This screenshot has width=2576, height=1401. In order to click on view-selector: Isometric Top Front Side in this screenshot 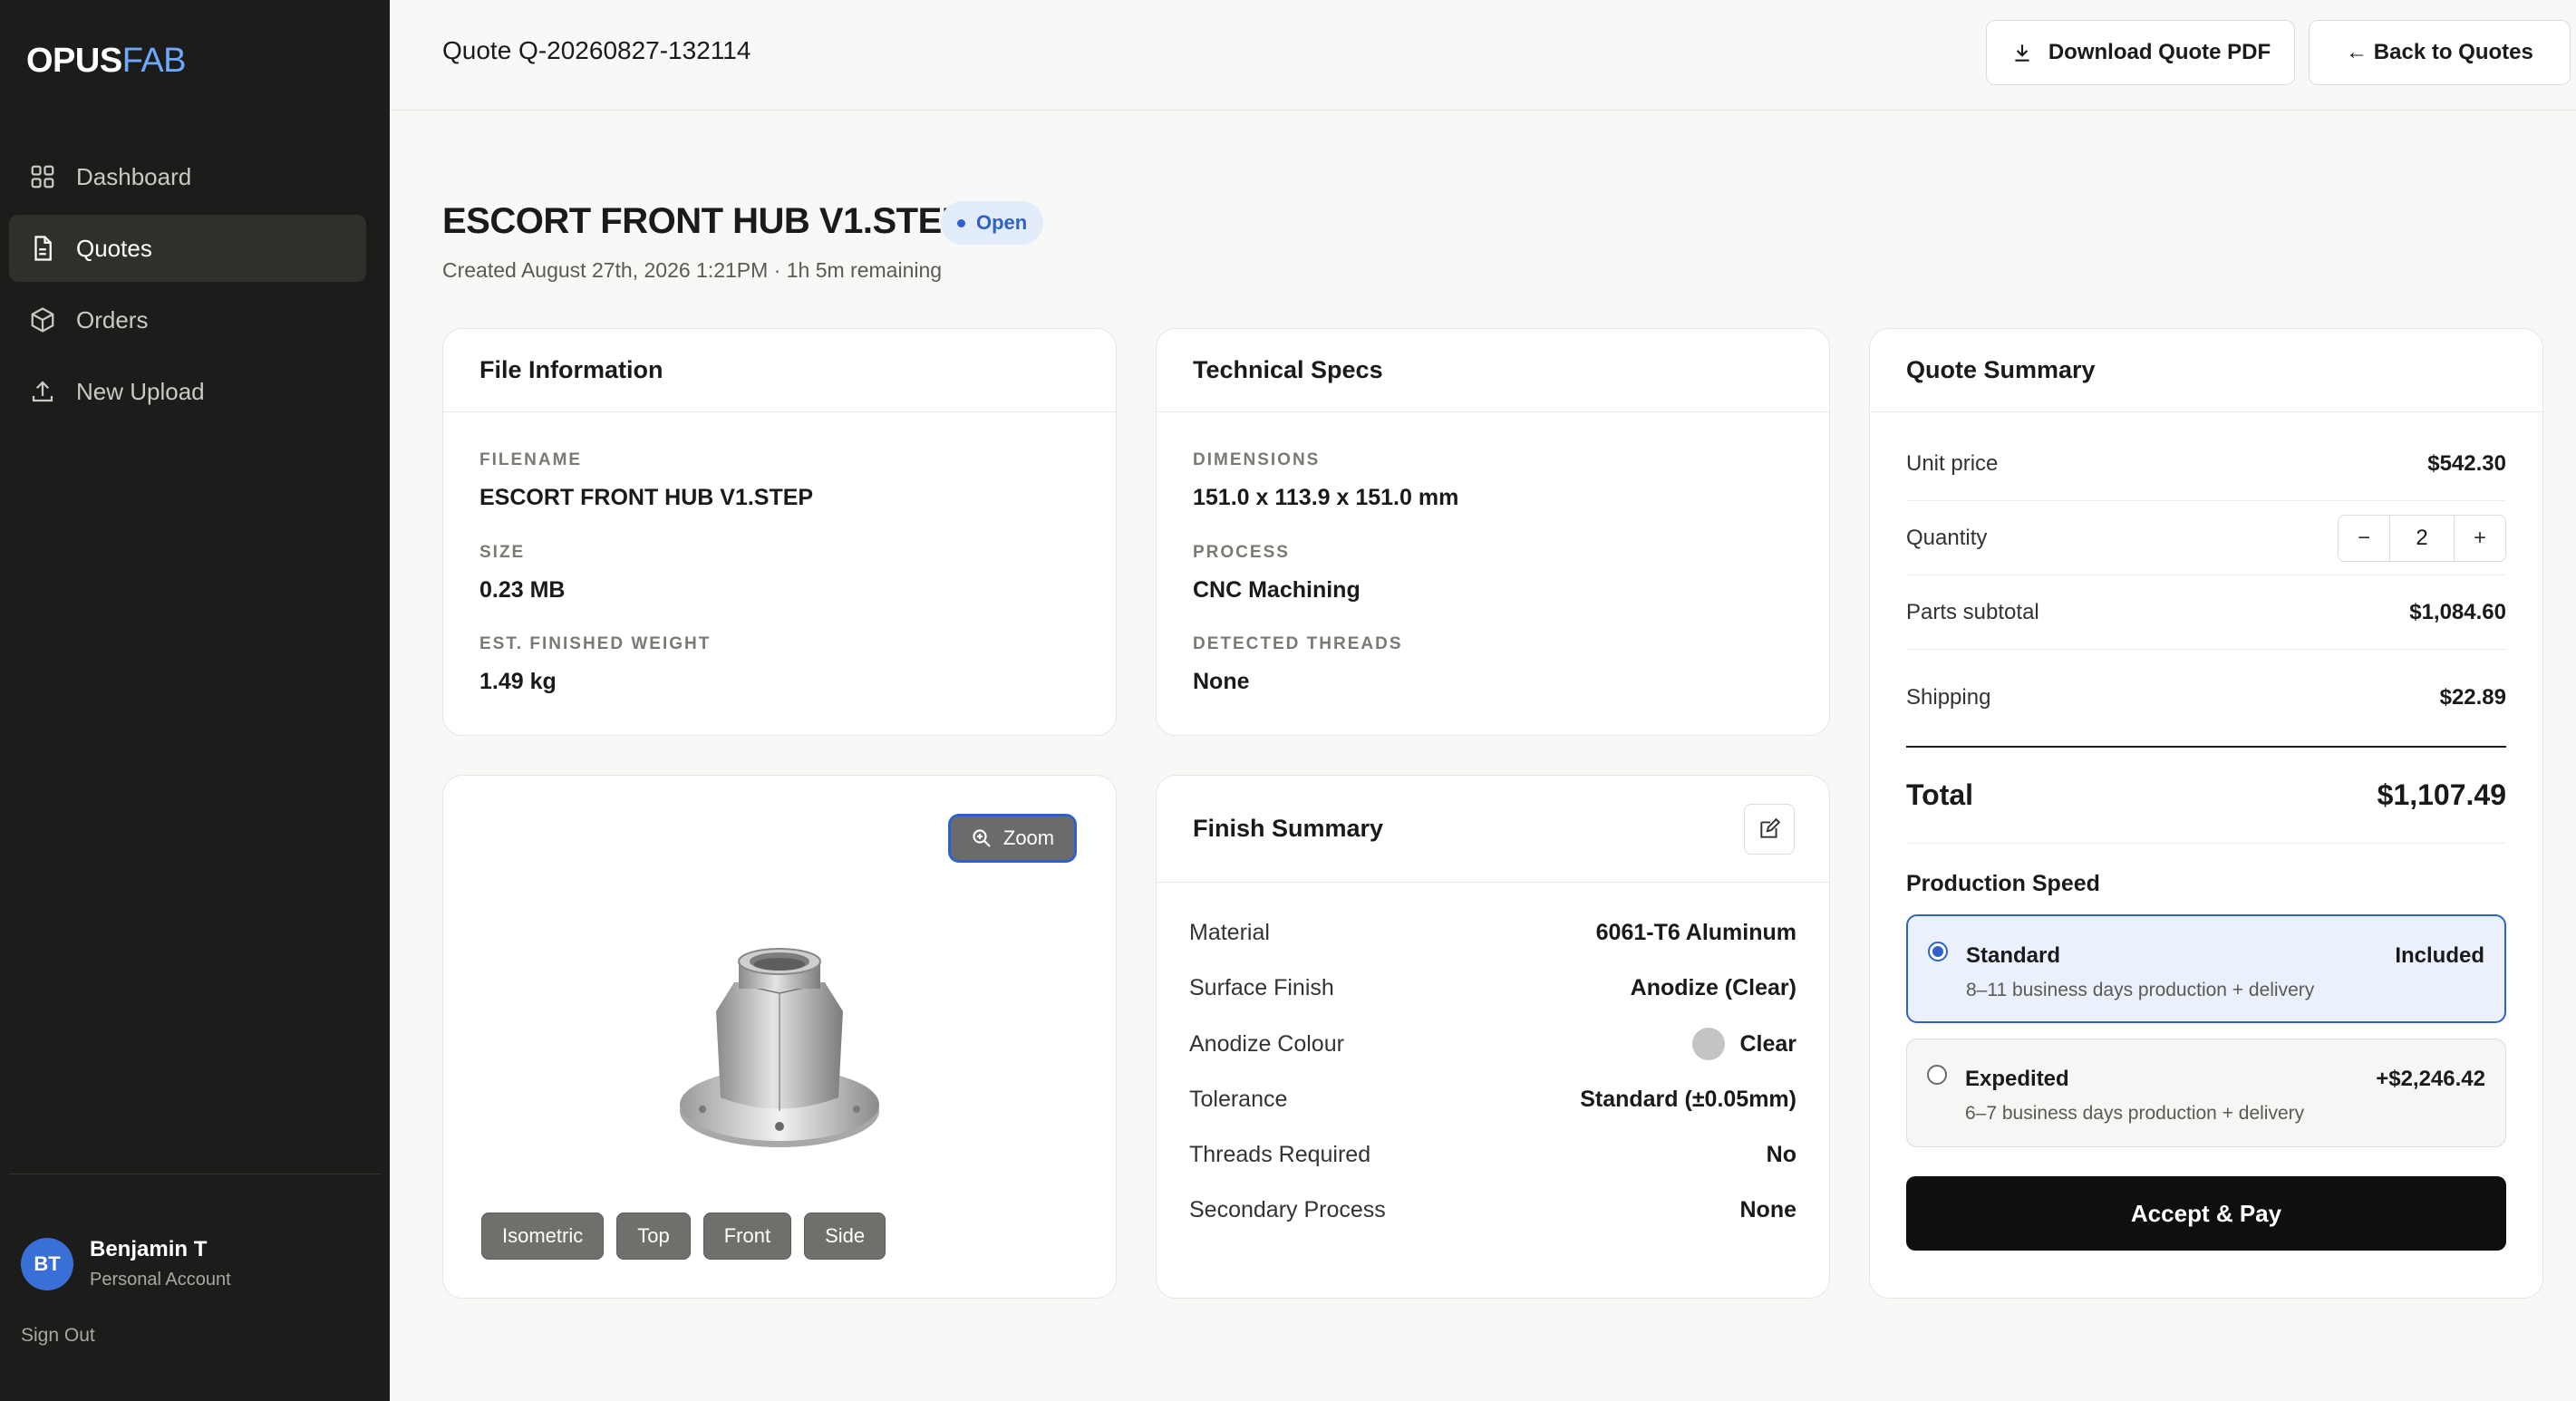, I will do `click(689, 1236)`.